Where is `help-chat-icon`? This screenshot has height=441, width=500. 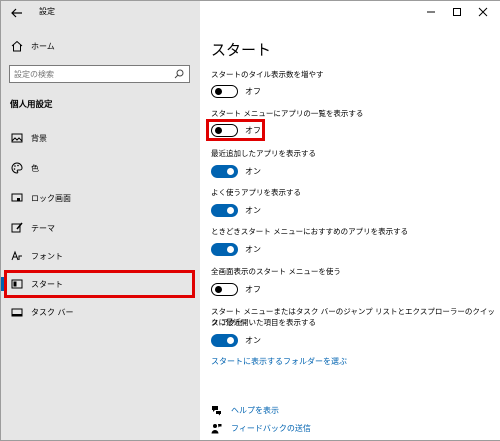
help-chat-icon is located at coordinates (216, 411).